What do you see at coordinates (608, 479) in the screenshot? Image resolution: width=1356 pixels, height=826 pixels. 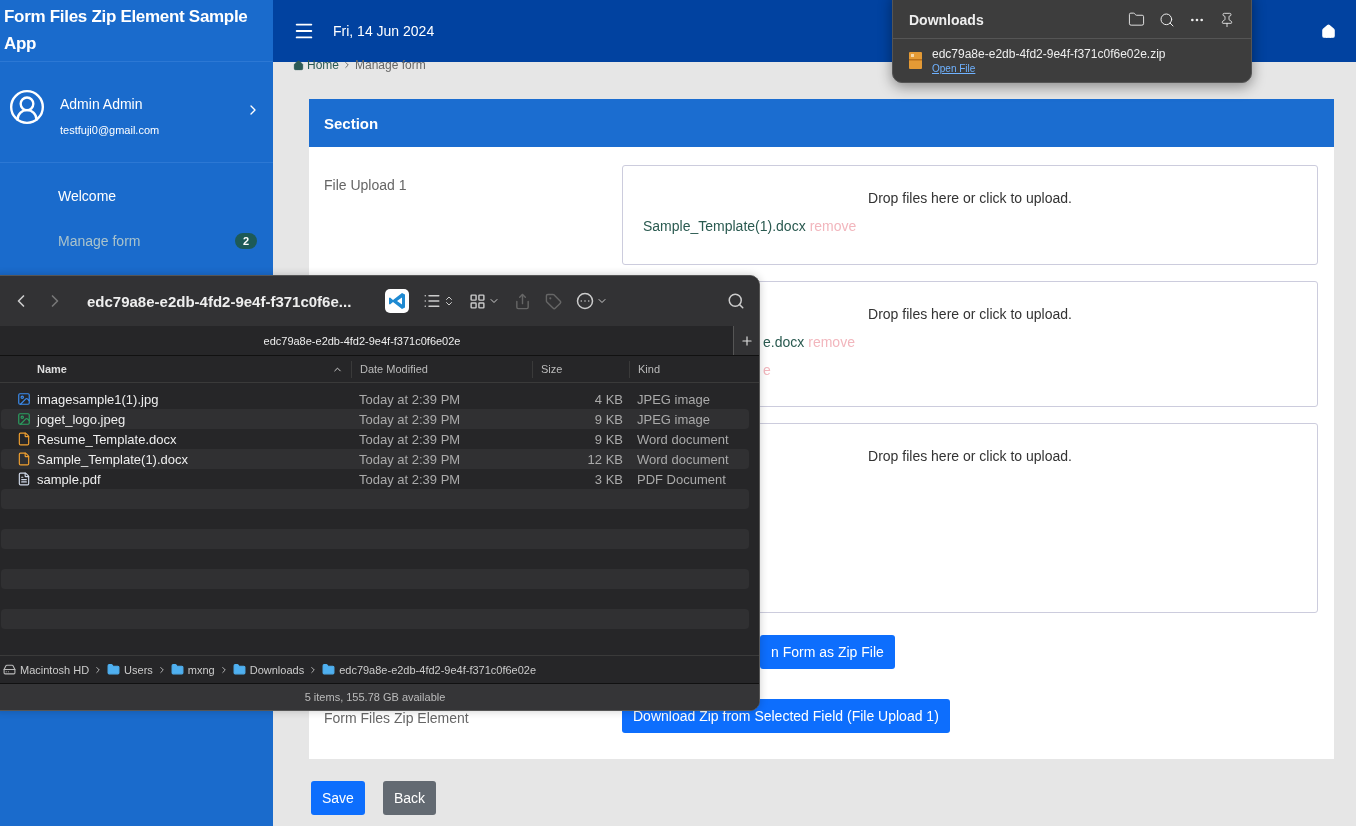 I see `size-cell-text: 3 KB` at bounding box center [608, 479].